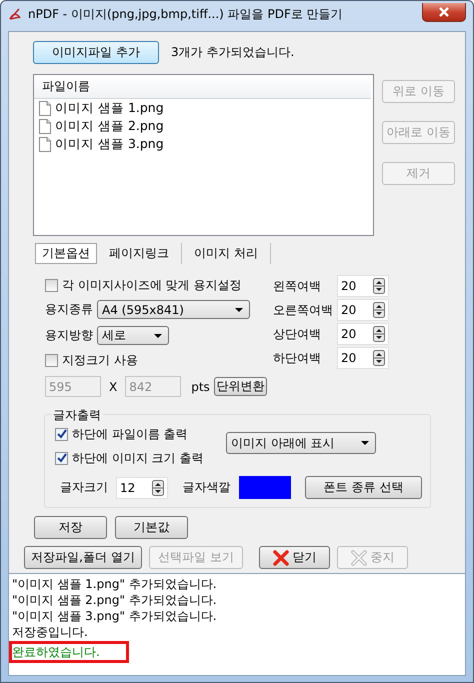  Describe the element at coordinates (69, 309) in the screenshot. I see `paper-type-label: 용지종류` at that location.